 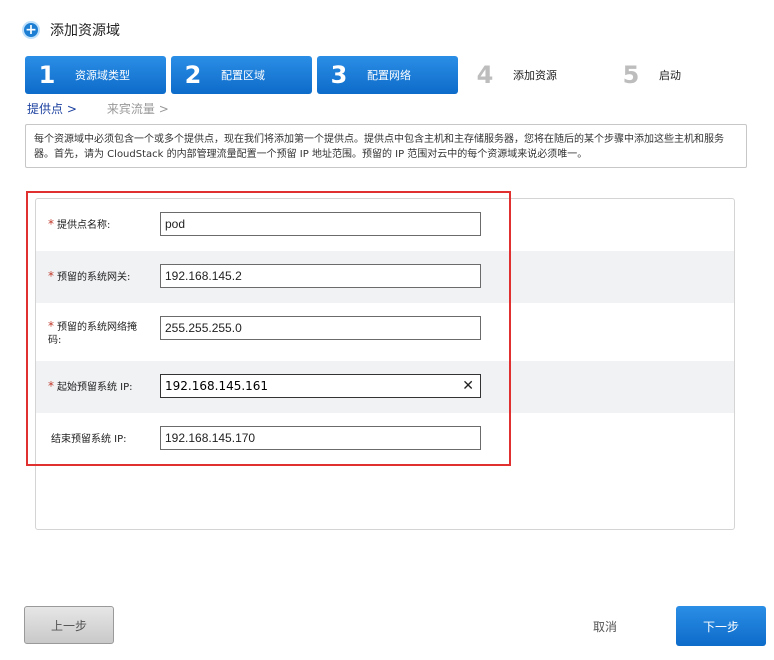 I want to click on wizard-steps: 1 资源域类型 2 配置区域 3 配置网络 4 添加资源 5 启动, so click(x=390, y=75).